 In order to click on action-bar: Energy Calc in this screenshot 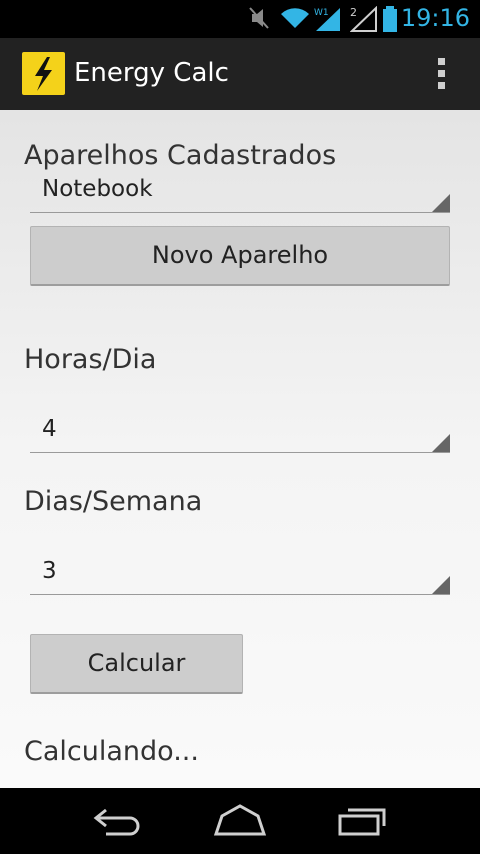, I will do `click(240, 75)`.